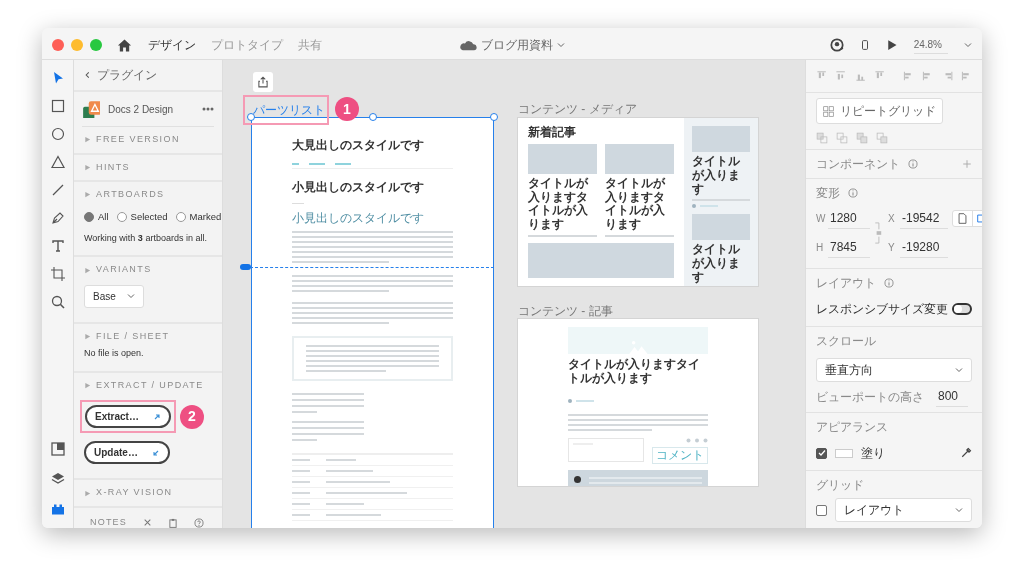 This screenshot has width=1024, height=585. I want to click on zoom-field: 24.8%, so click(930, 45).